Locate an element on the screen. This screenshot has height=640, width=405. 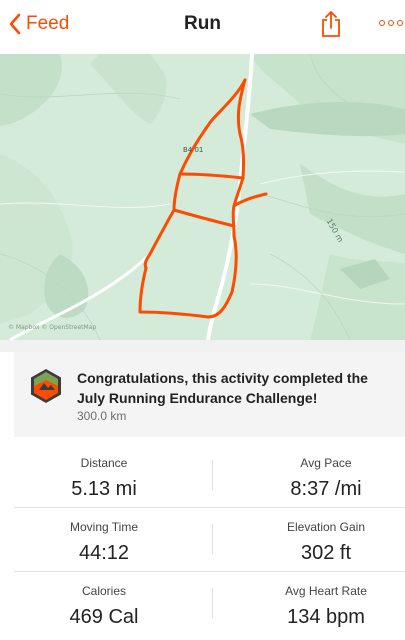
challenge-distance: 300.0 km is located at coordinates (102, 416).